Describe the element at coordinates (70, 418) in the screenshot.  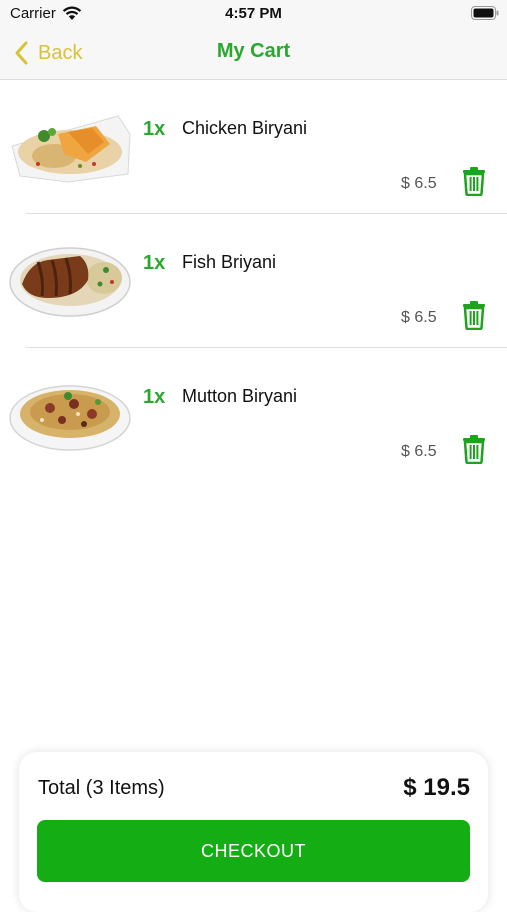
I see `mutton-biryani-image` at that location.